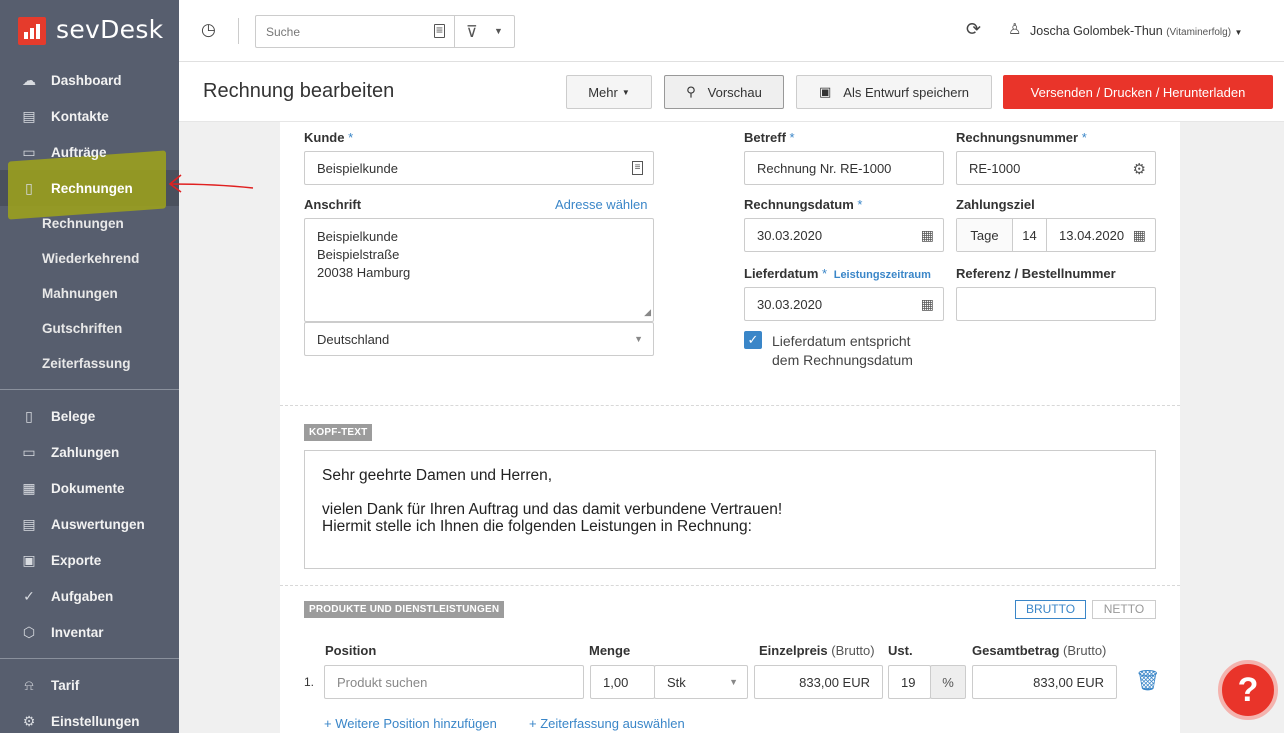 The image size is (1284, 733). Describe the element at coordinates (1138, 92) in the screenshot. I see `send-print-download-button: Versenden / Drucken / Herunterladen` at that location.